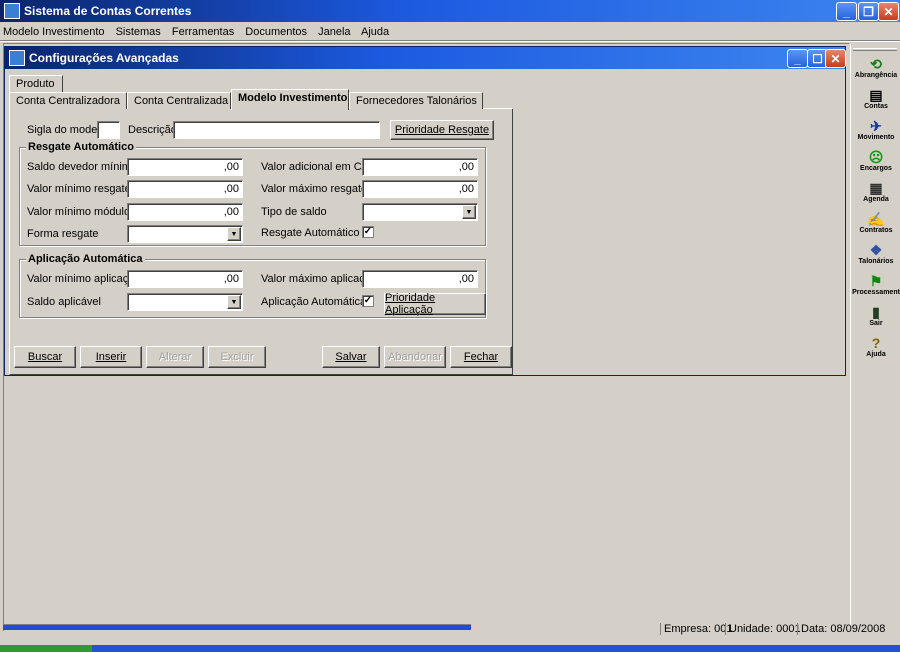  I want to click on sidebar-item-ajuda: ? Ajuda, so click(875, 346).